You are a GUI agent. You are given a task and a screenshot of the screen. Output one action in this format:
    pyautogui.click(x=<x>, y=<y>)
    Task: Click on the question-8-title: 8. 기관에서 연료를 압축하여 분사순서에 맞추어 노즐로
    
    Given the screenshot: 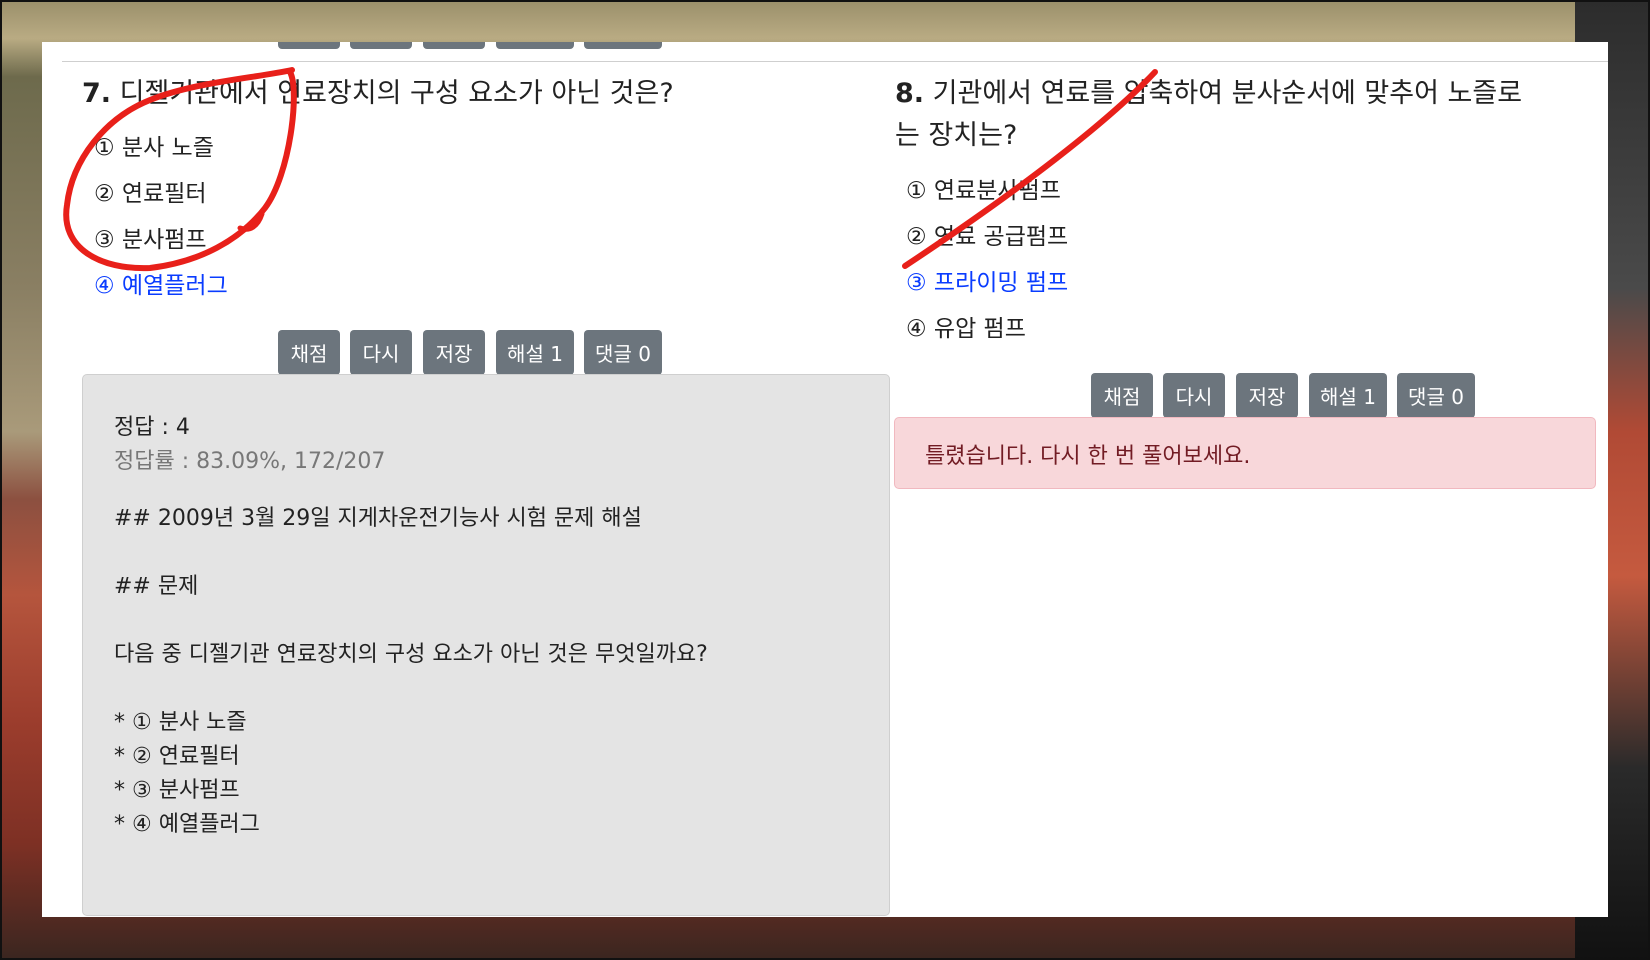 What is the action you would take?
    pyautogui.click(x=1208, y=94)
    